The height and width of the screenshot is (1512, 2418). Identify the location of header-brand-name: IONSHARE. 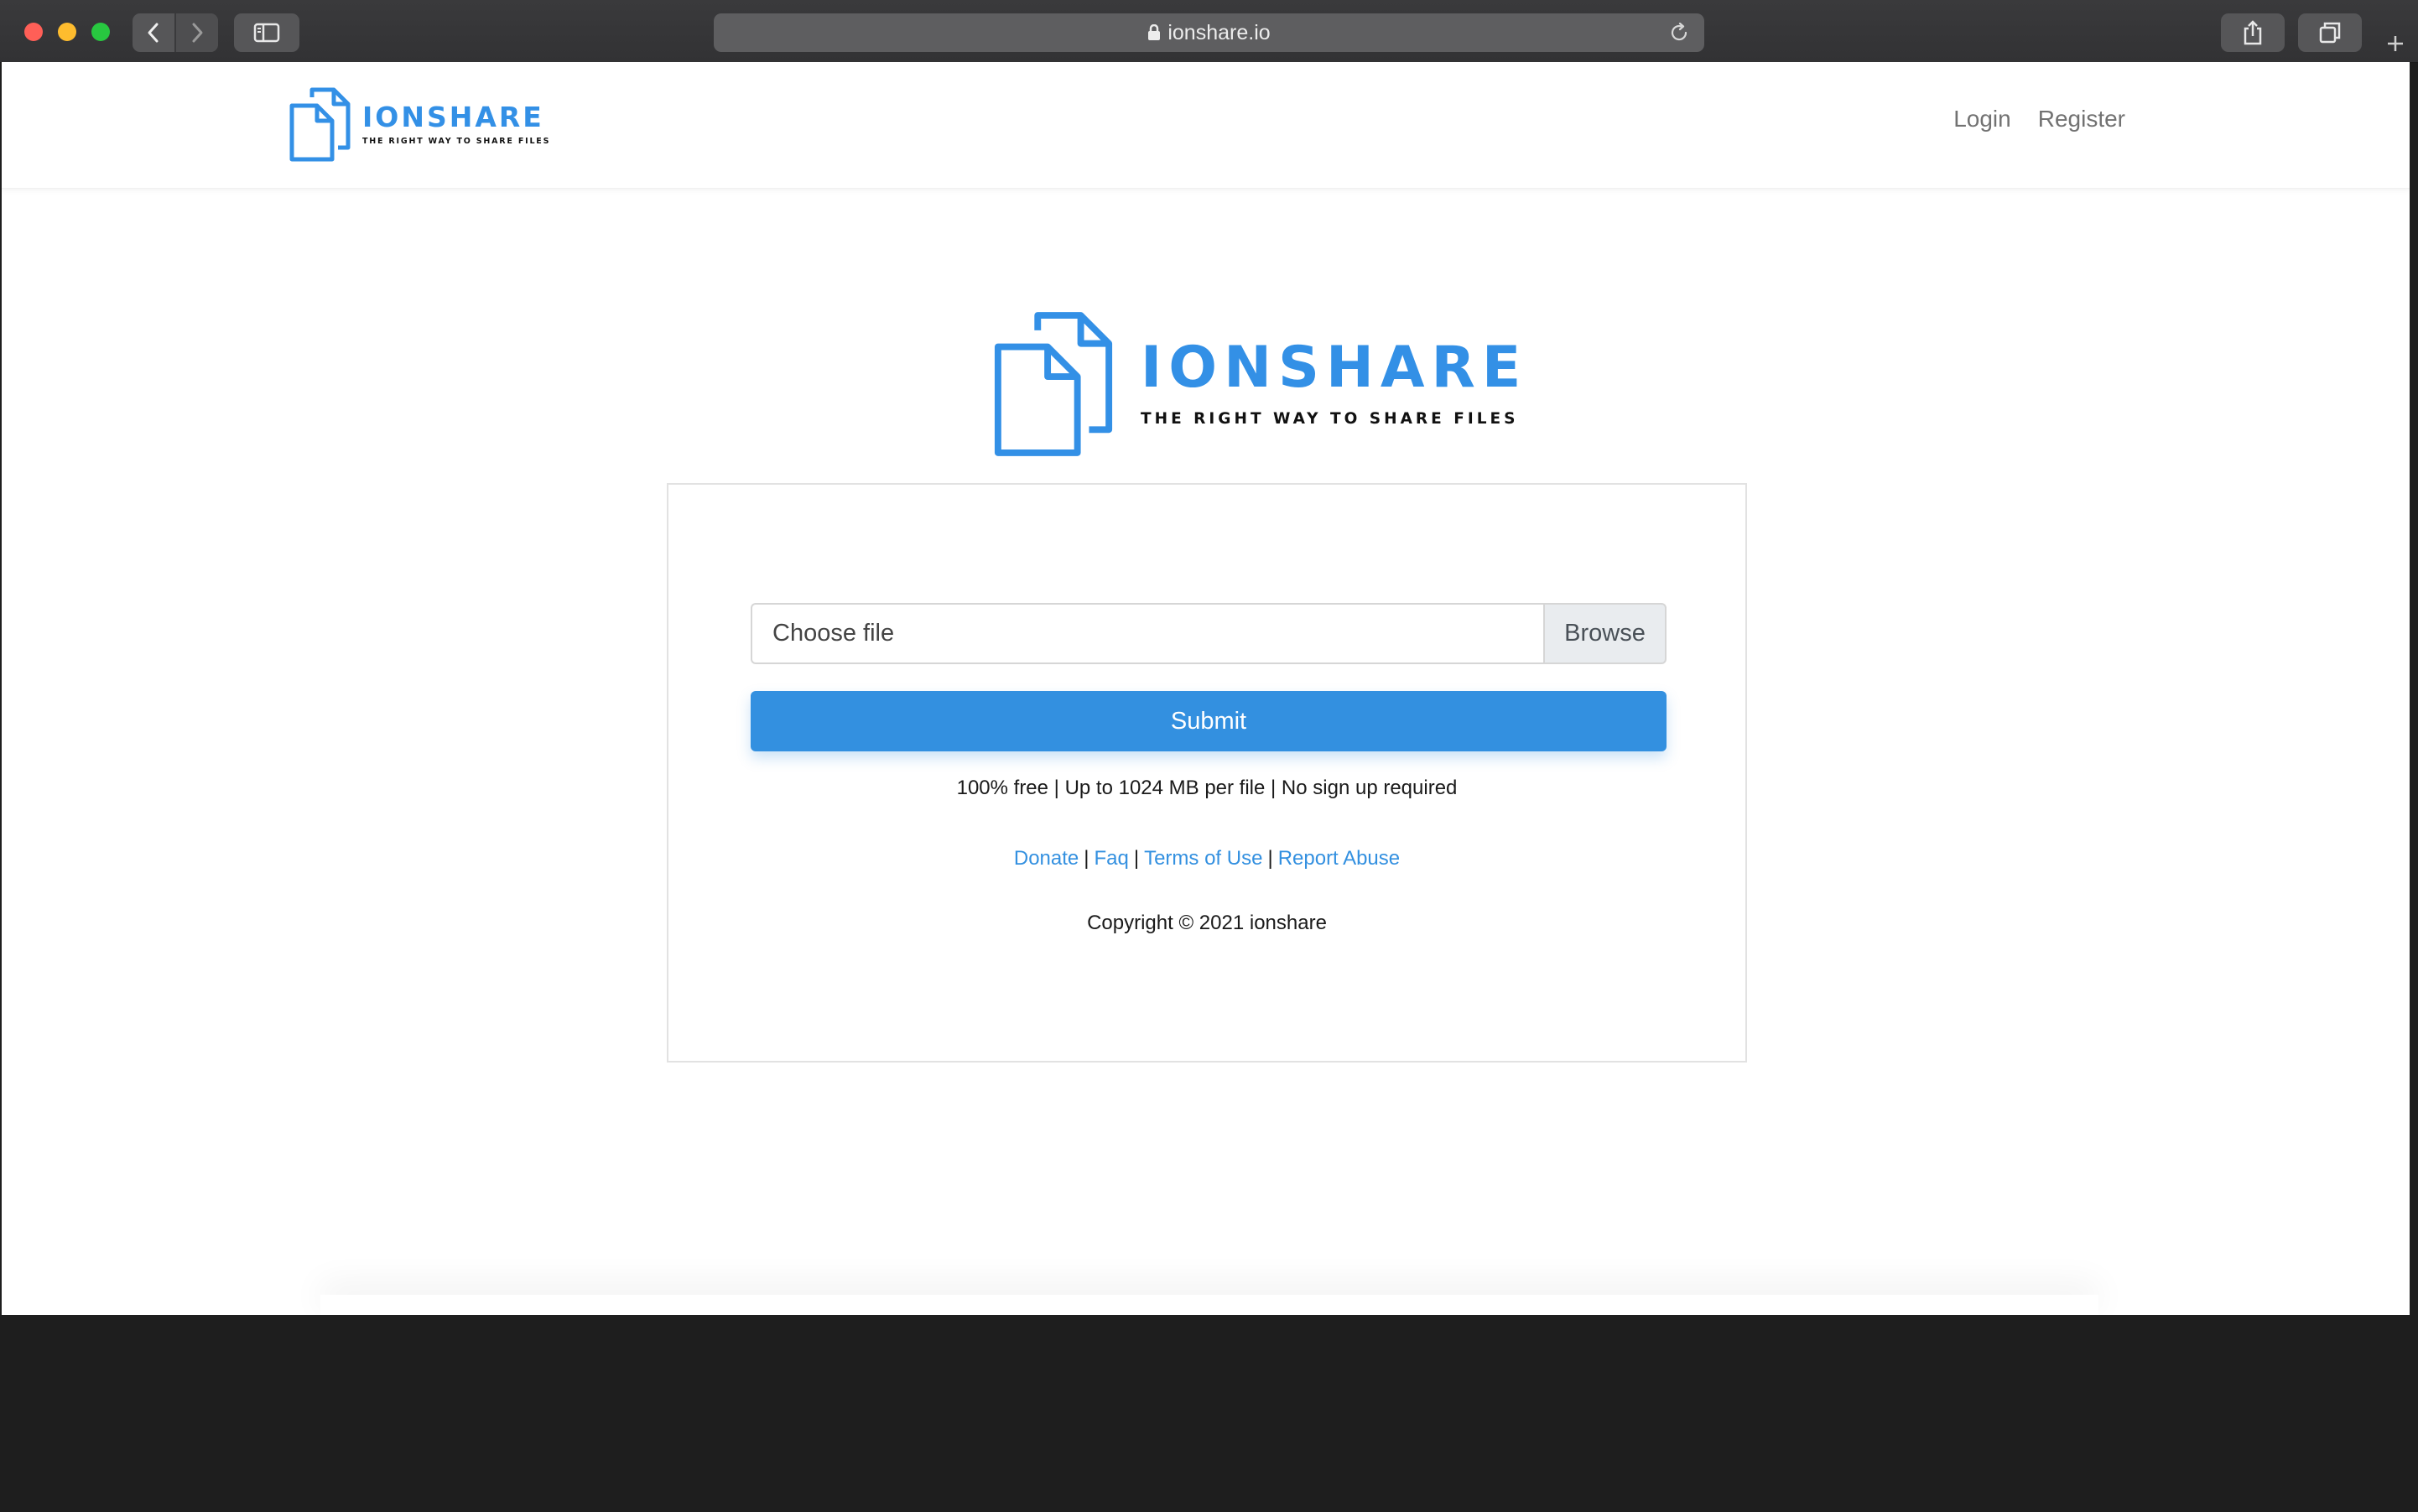
(453, 117).